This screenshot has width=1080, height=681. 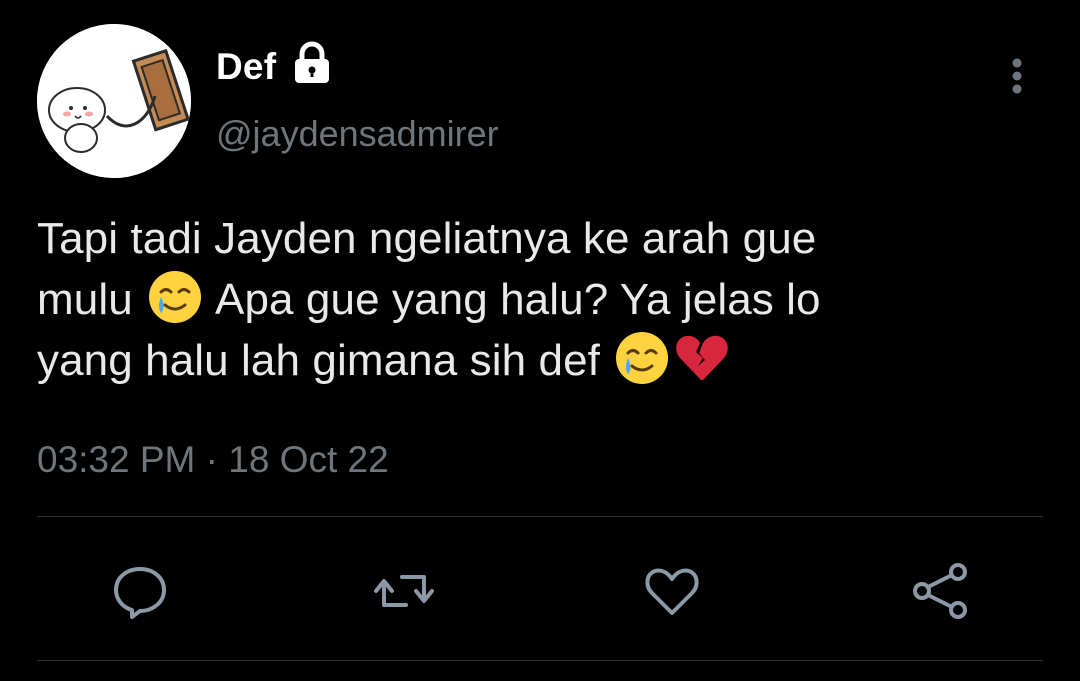 I want to click on tweet-timestamp: 03:32 PM · 18 Oct 22, so click(x=213, y=460).